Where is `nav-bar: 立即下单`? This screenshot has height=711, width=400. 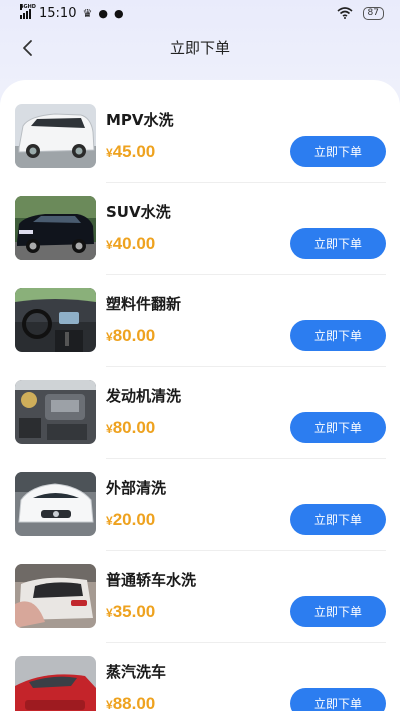
nav-bar: 立即下单 is located at coordinates (200, 47).